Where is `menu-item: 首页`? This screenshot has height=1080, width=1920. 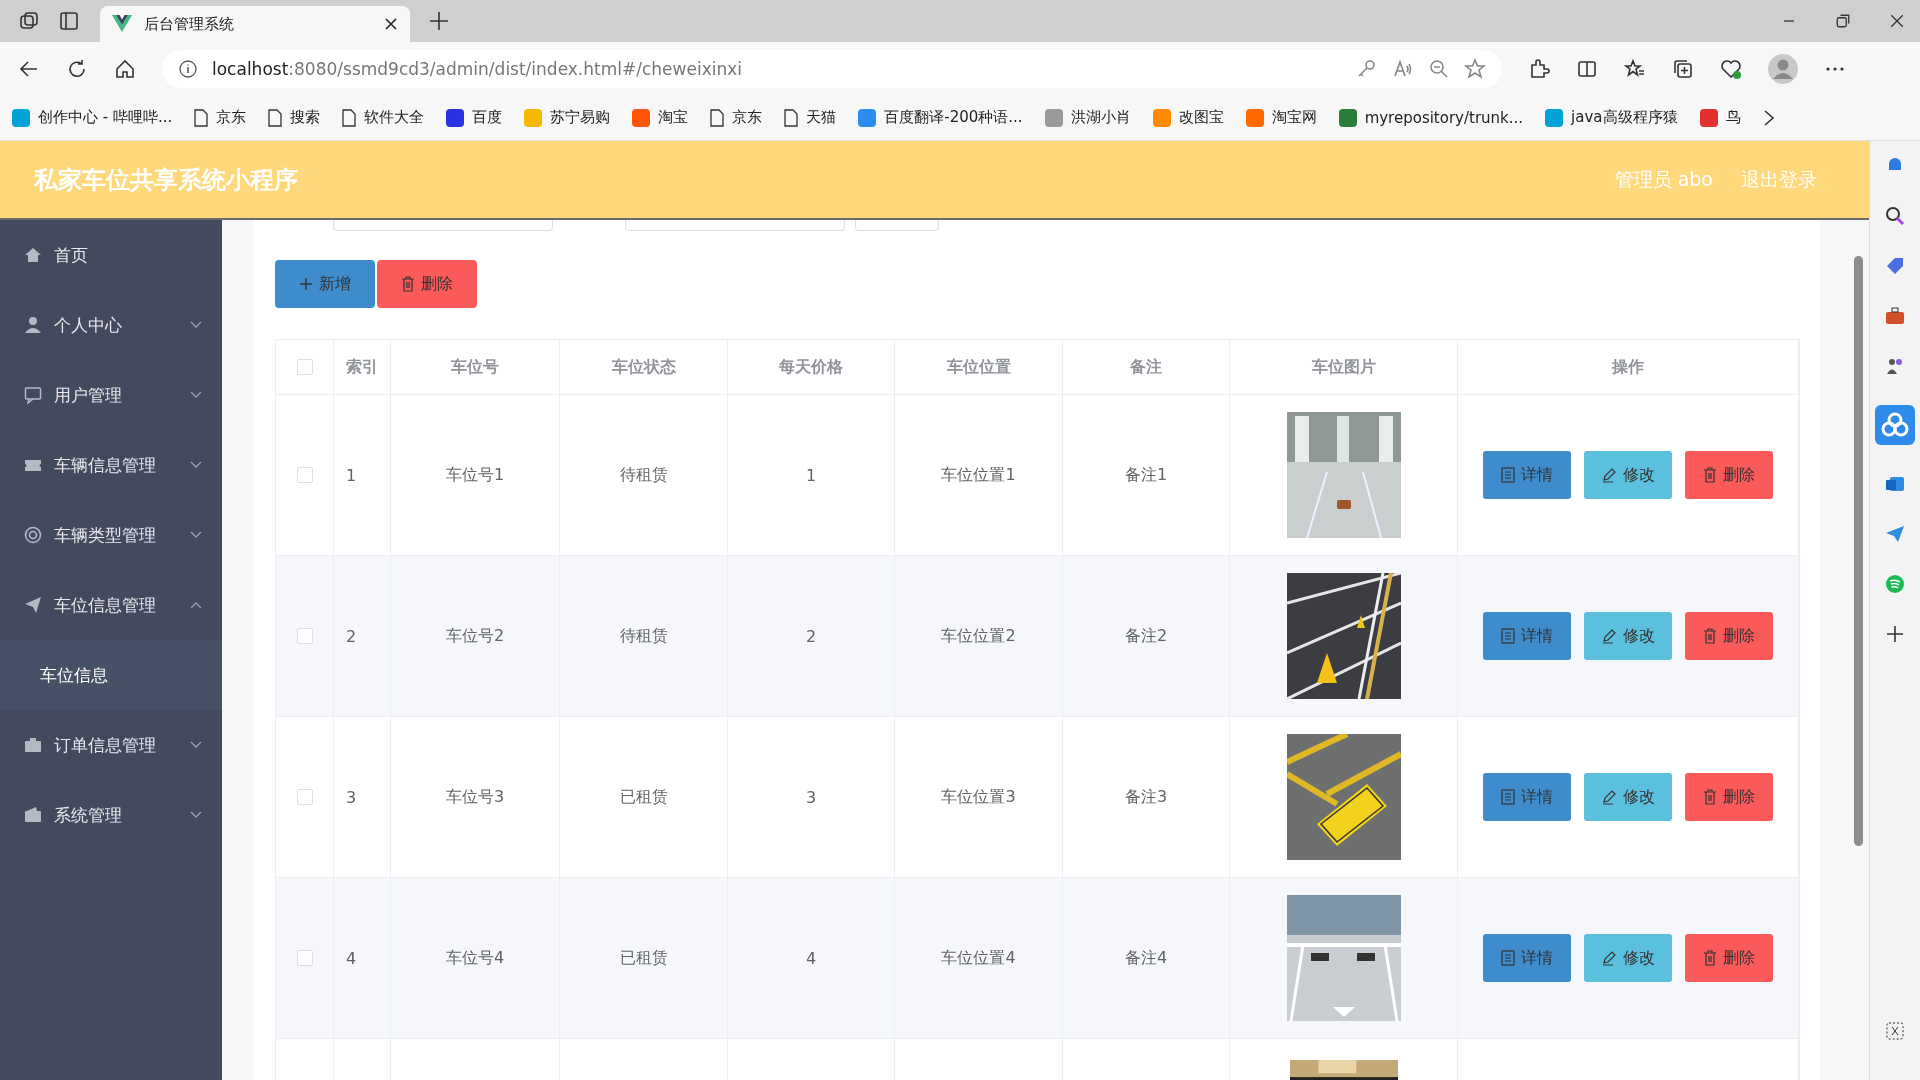 menu-item: 首页 is located at coordinates (111, 255).